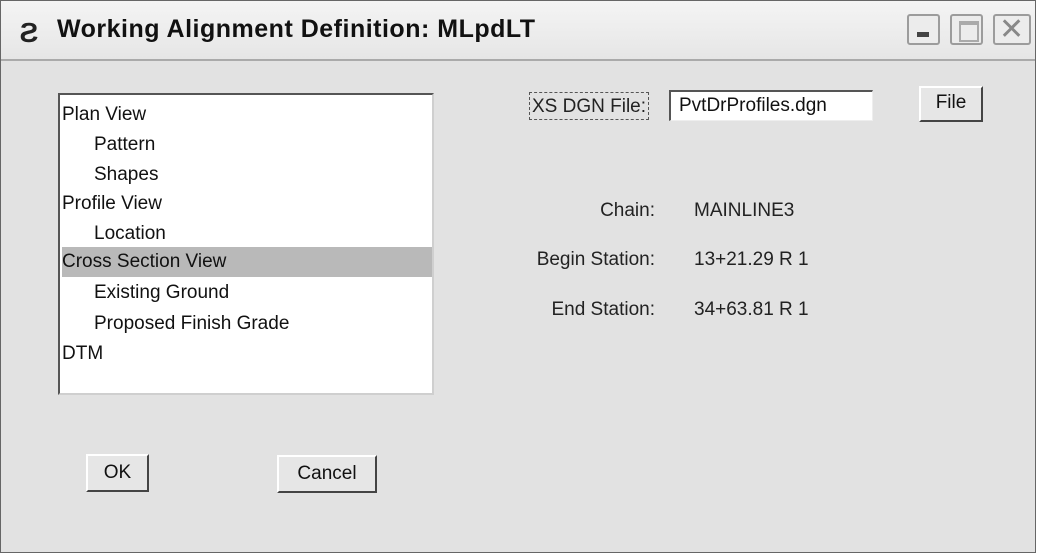  I want to click on end-station-label: End Station:, so click(603, 309).